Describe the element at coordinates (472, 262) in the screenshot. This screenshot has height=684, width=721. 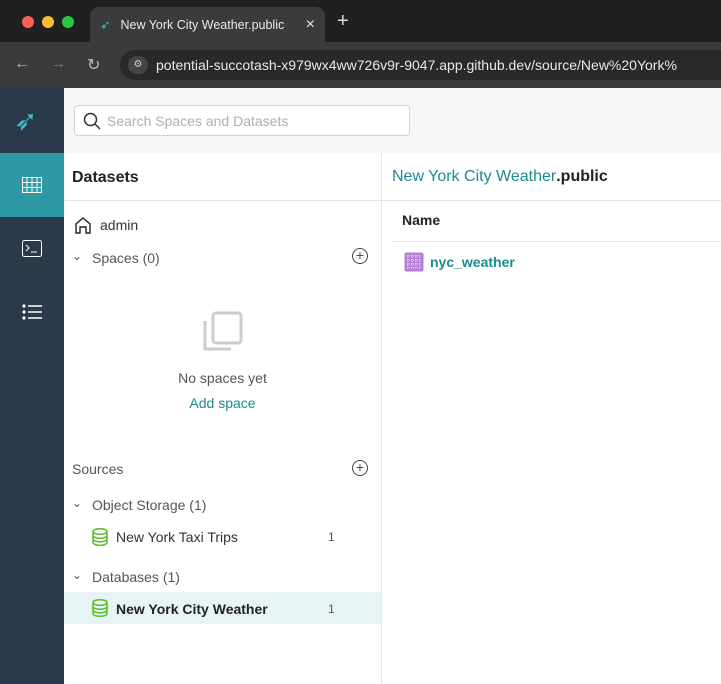
I see `dataset-name-link: nyc_weather` at that location.